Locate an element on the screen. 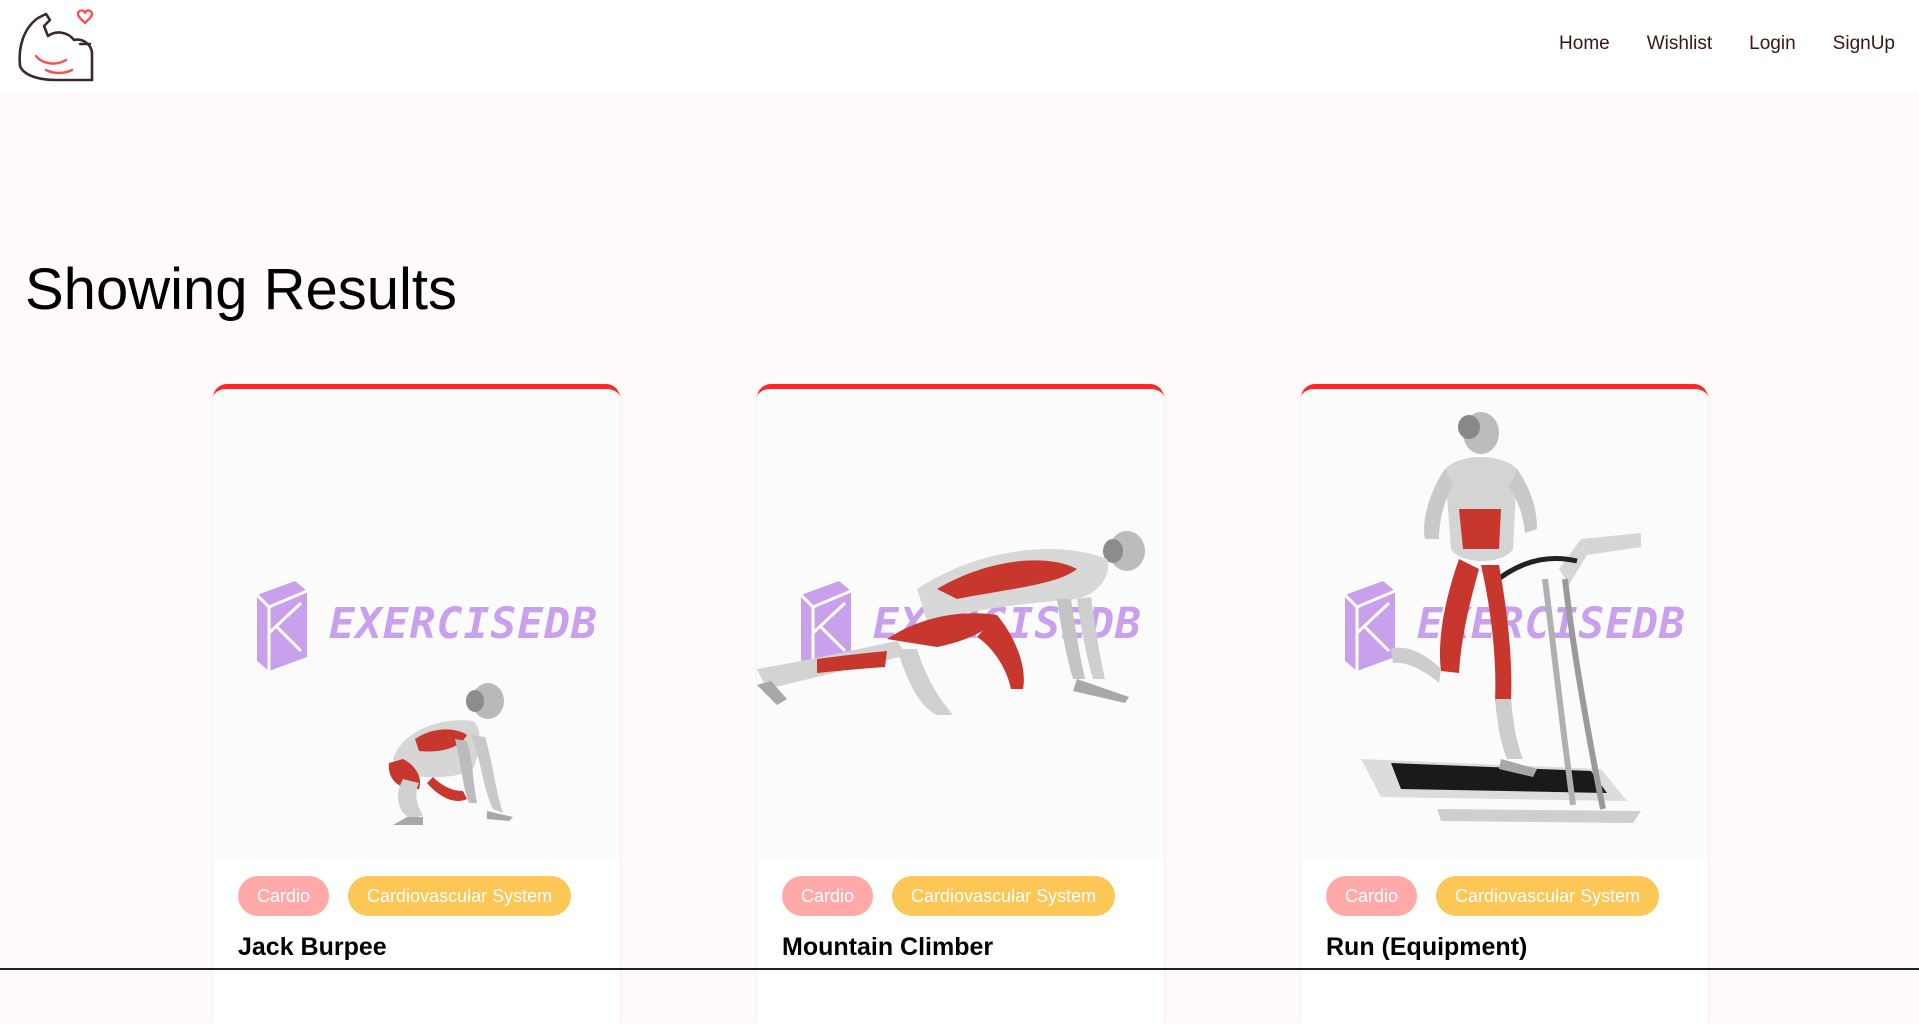 This screenshot has width=1919, height=1024. exercise-name: Mountain Climber is located at coordinates (887, 947).